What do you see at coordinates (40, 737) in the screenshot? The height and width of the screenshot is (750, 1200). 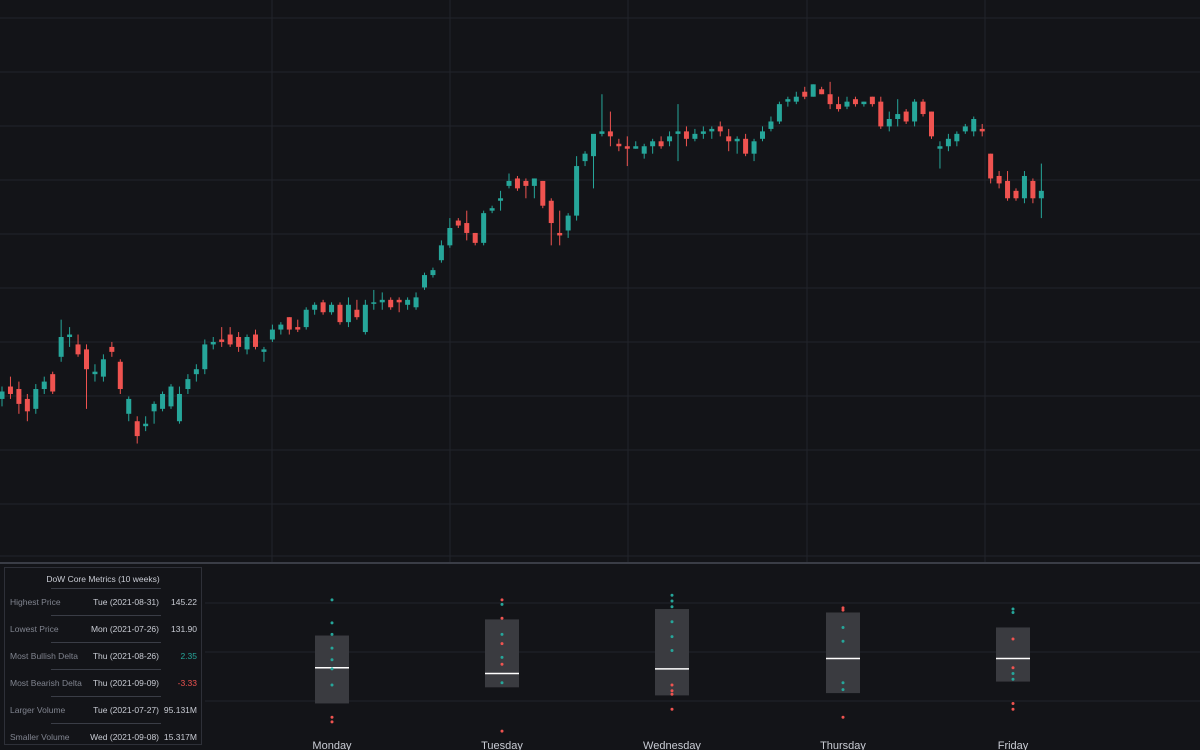 I see `metric-label: Smaller Volume` at bounding box center [40, 737].